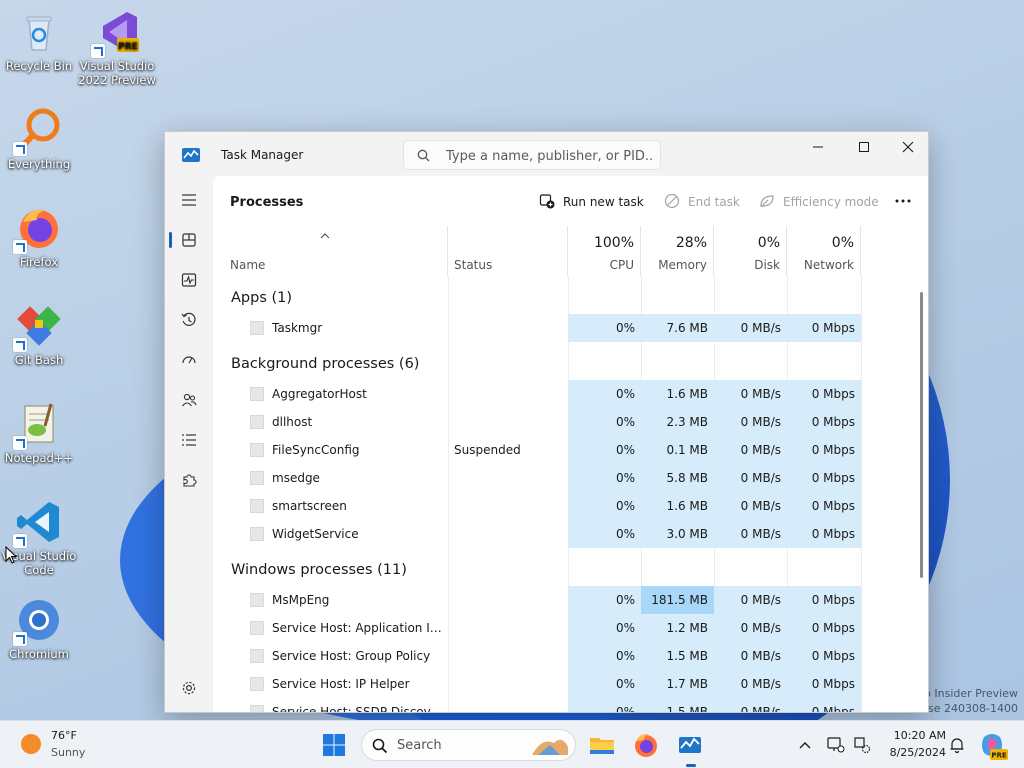 This screenshot has width=1024, height=768. I want to click on group-header-background-processes: Background processes (6), so click(563, 365).